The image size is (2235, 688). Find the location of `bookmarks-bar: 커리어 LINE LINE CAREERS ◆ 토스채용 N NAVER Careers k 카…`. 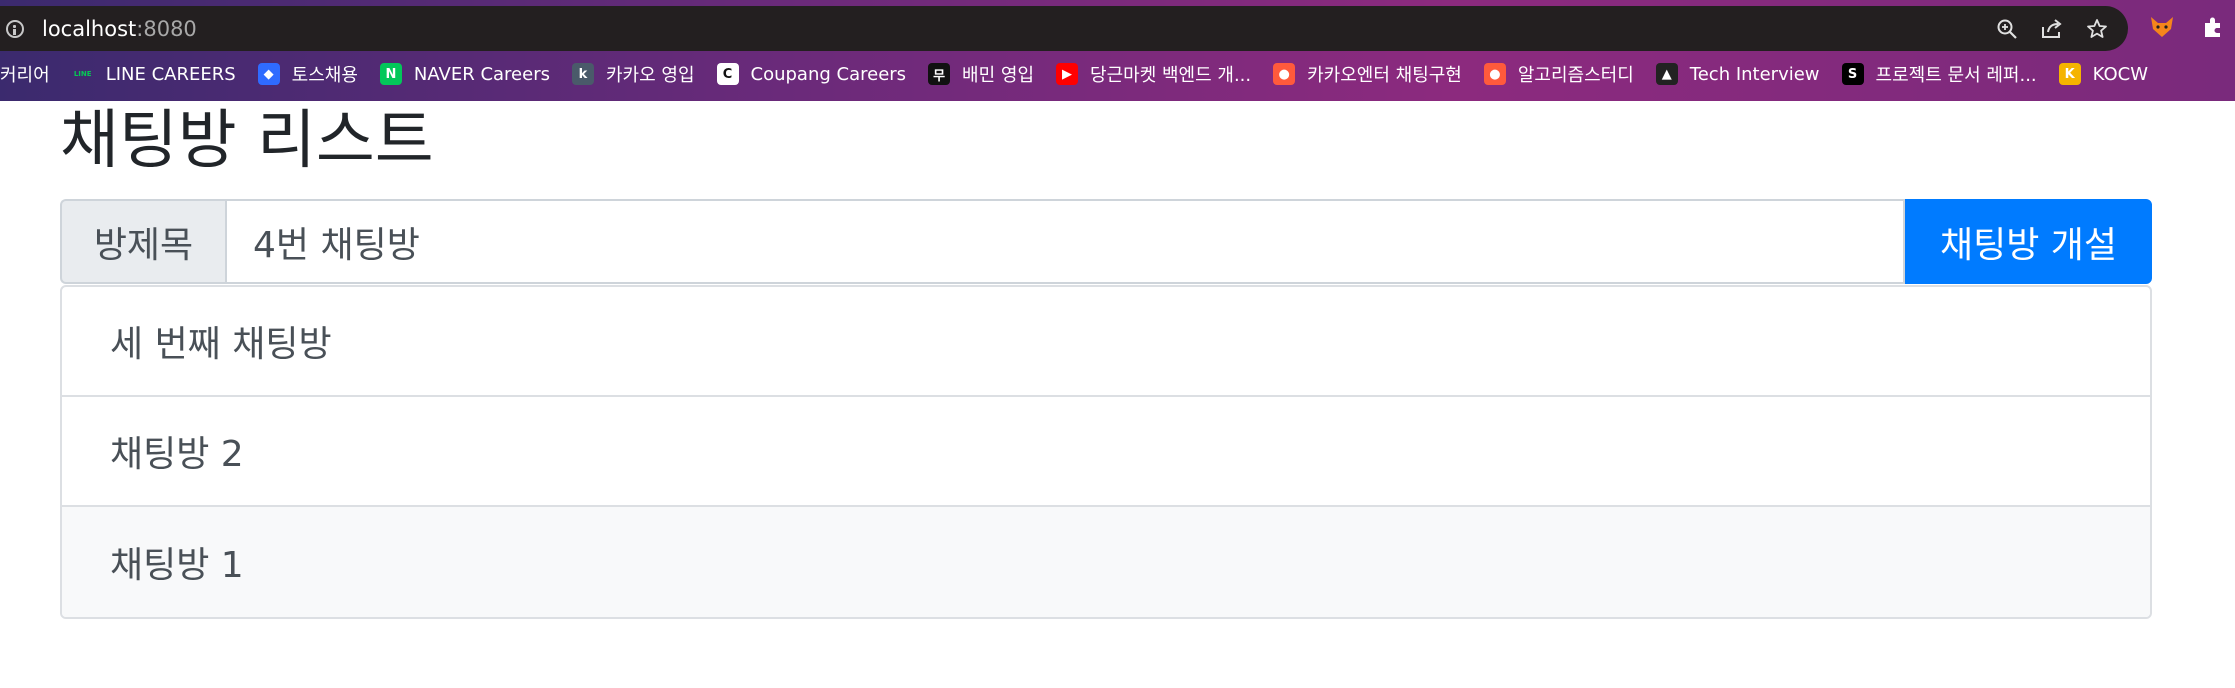

bookmarks-bar: 커리어 LINE LINE CAREERS ◆ 토스채용 N NAVER Careers k 카… is located at coordinates (1085, 74).